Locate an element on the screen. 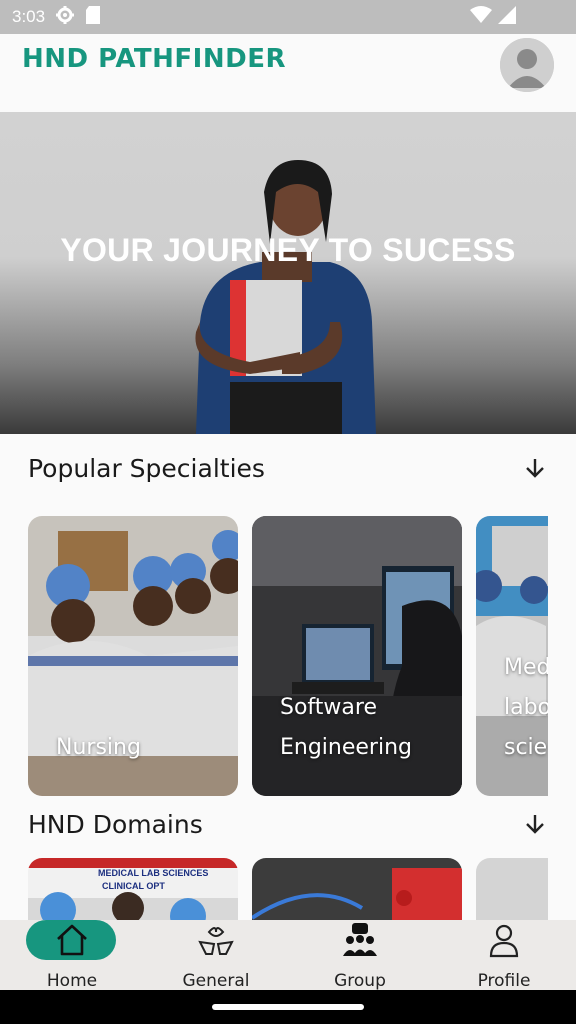 This screenshot has width=576, height=1024. popular-specialties-header: Popular Specialties is located at coordinates (288, 468).